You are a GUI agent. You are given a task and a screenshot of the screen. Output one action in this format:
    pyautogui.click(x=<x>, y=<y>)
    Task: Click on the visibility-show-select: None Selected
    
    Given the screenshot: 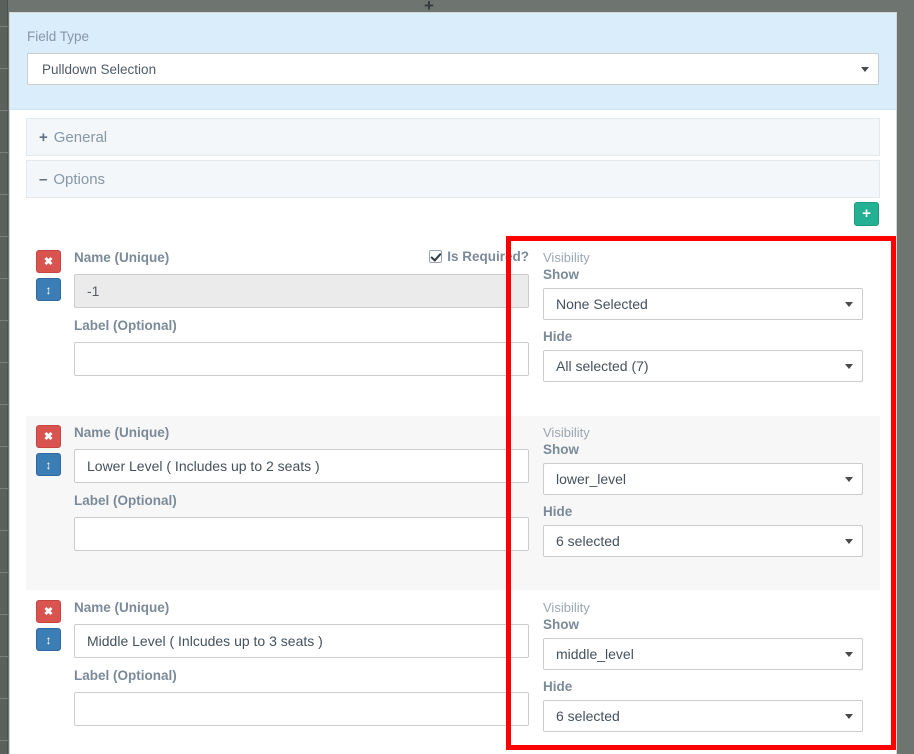 What is the action you would take?
    pyautogui.click(x=703, y=304)
    